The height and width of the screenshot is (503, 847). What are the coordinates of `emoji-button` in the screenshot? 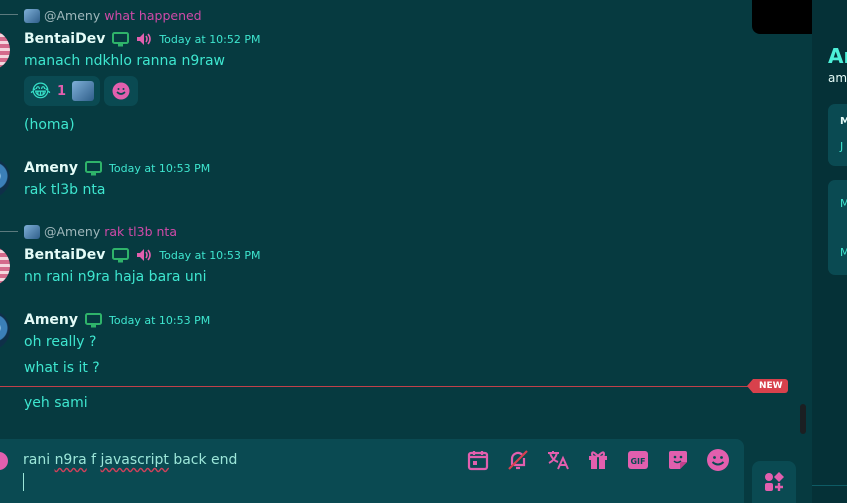 It's located at (718, 460).